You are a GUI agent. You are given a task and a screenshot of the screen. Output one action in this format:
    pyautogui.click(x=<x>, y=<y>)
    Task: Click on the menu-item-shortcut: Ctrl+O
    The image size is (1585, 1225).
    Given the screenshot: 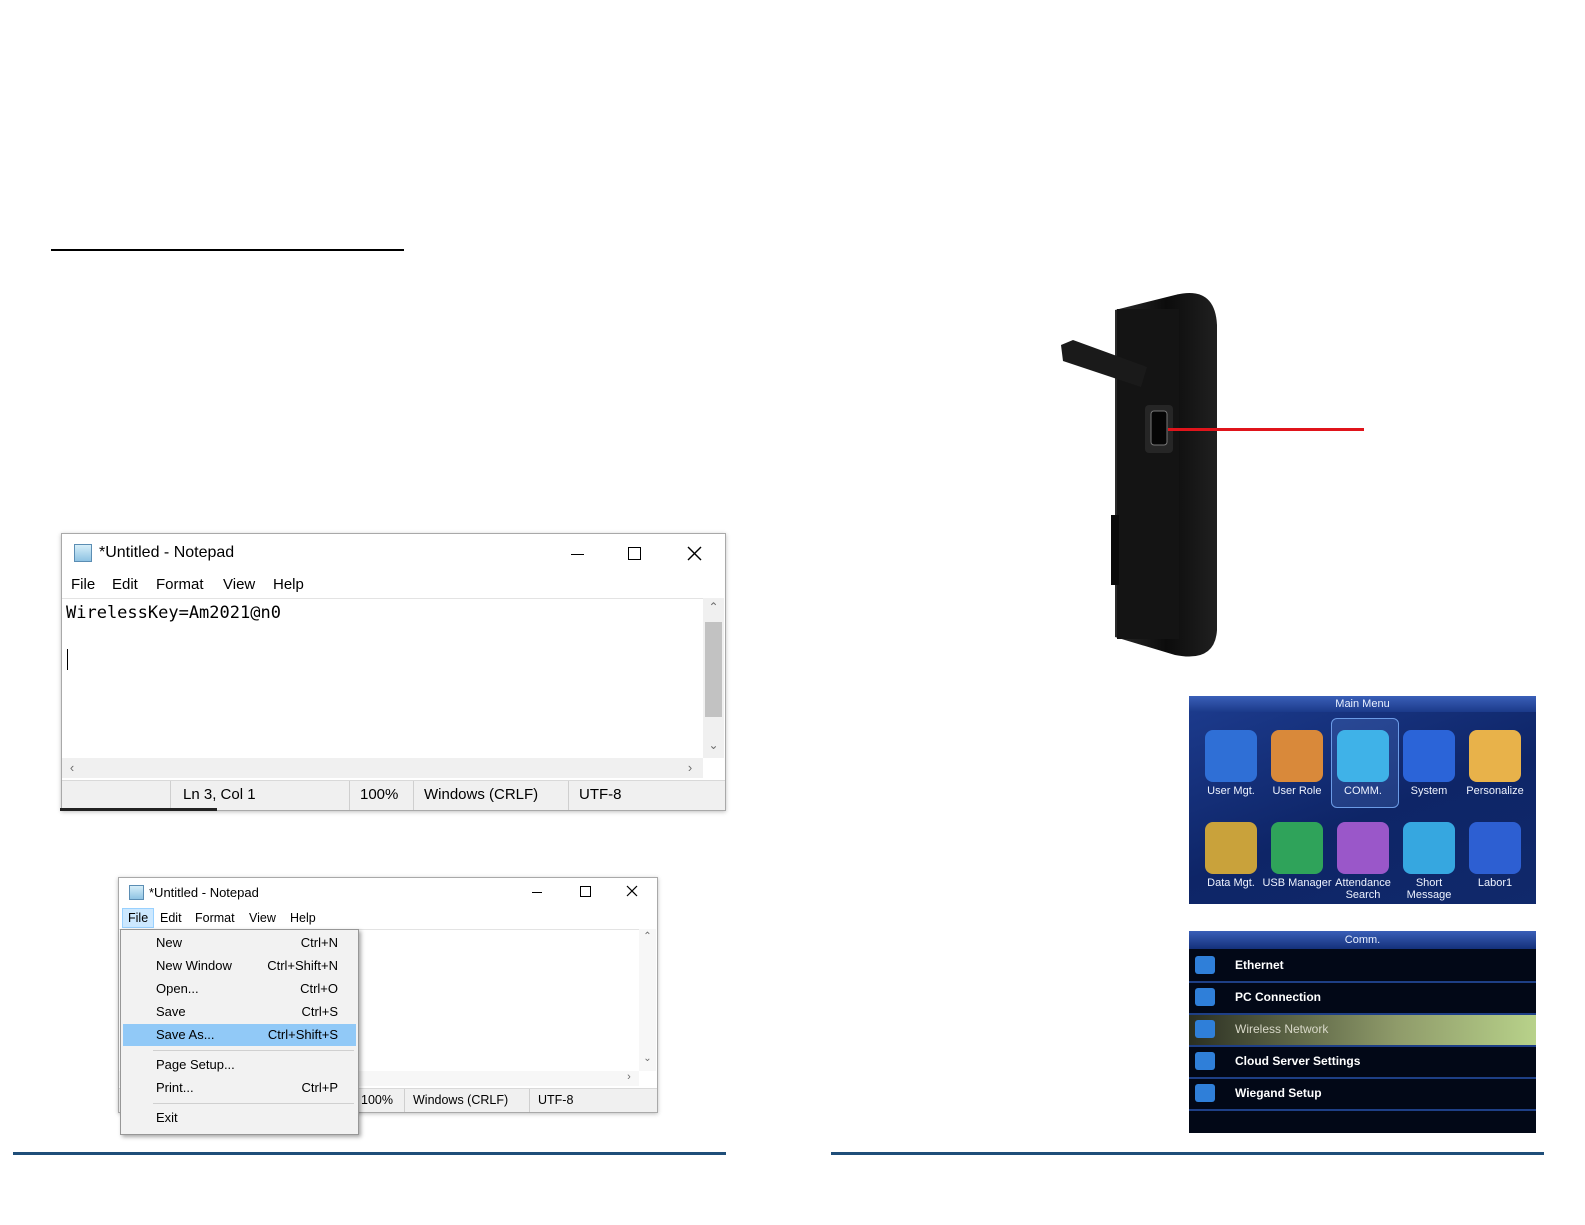 What is the action you would take?
    pyautogui.click(x=319, y=988)
    